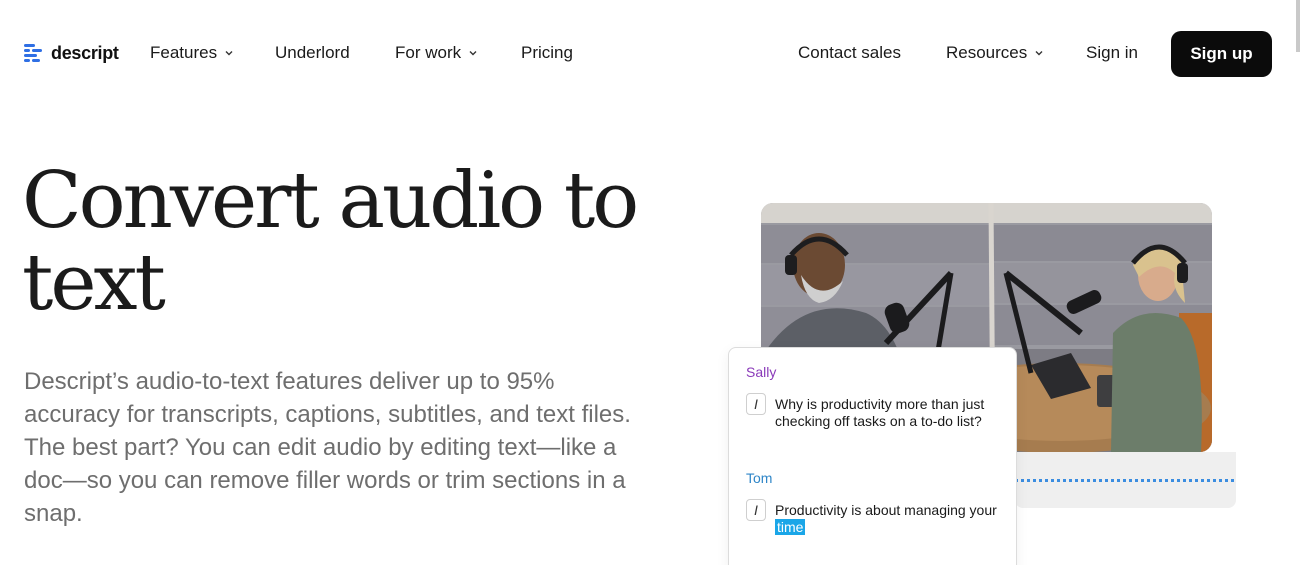 The width and height of the screenshot is (1300, 565). I want to click on nav-for-work: For work, so click(436, 53).